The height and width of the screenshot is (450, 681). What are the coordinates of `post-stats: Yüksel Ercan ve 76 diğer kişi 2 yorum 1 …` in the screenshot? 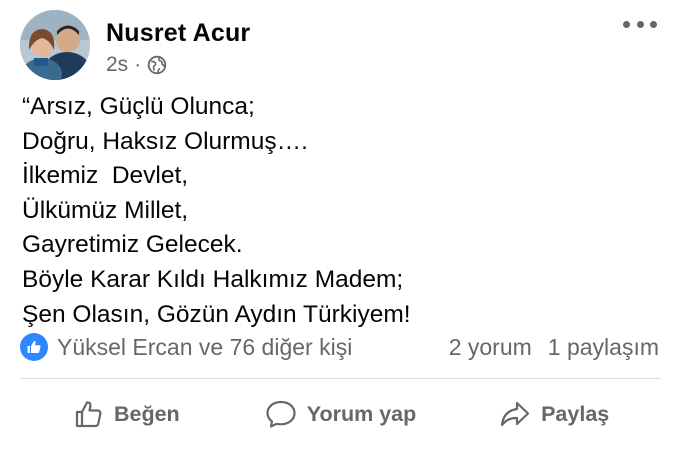 It's located at (342, 347).